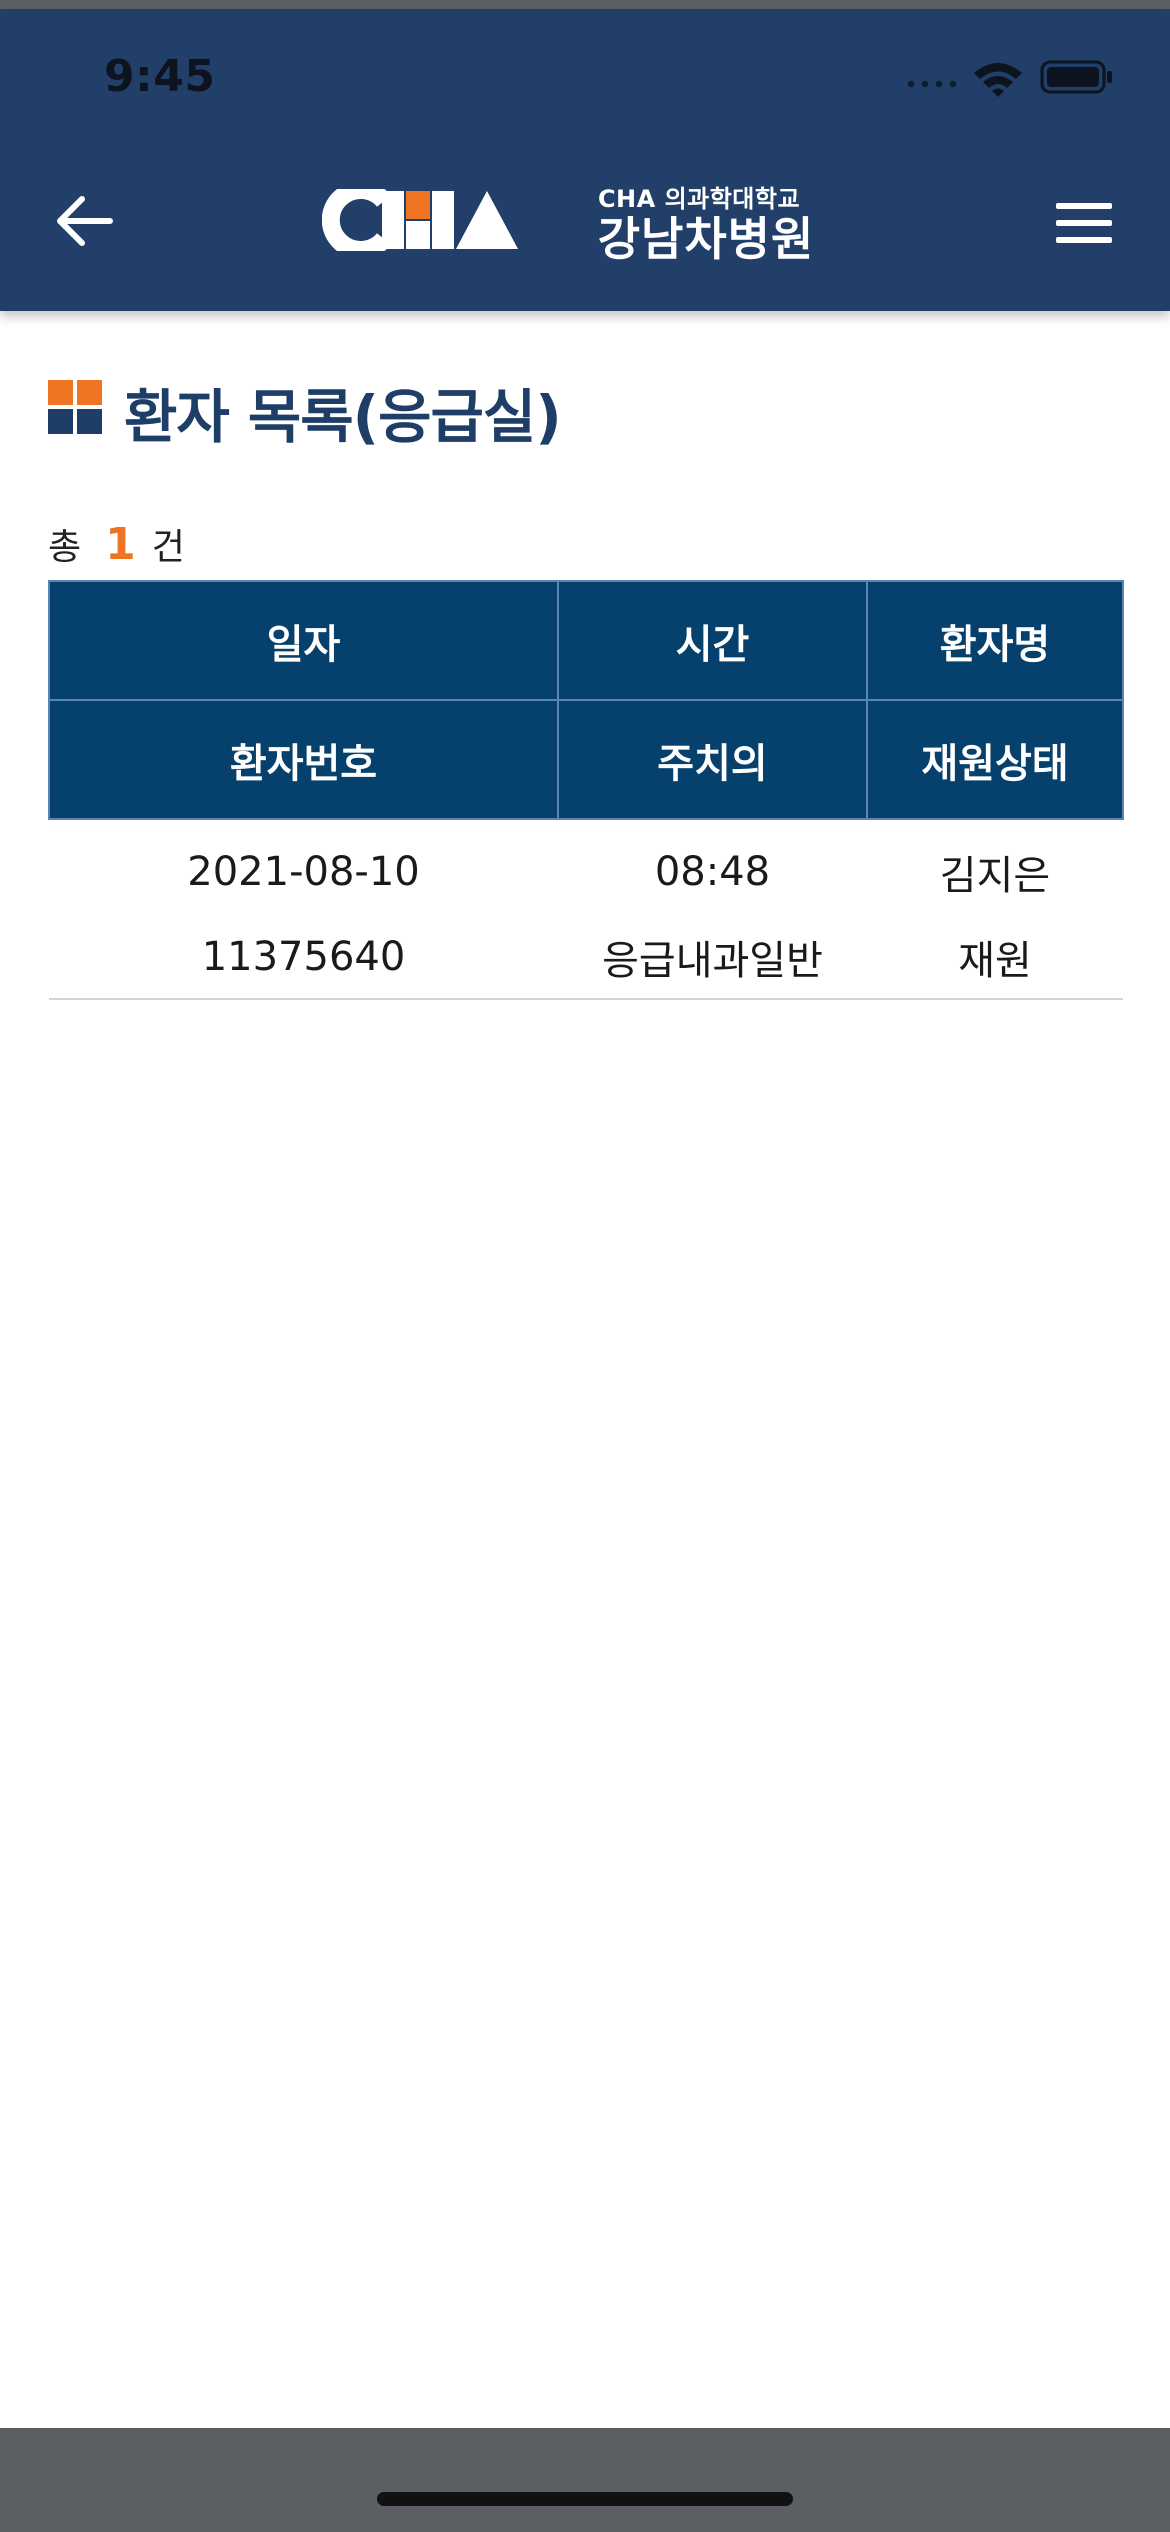 The height and width of the screenshot is (2532, 1170). What do you see at coordinates (712, 640) in the screenshot?
I see `header-time: 시간` at bounding box center [712, 640].